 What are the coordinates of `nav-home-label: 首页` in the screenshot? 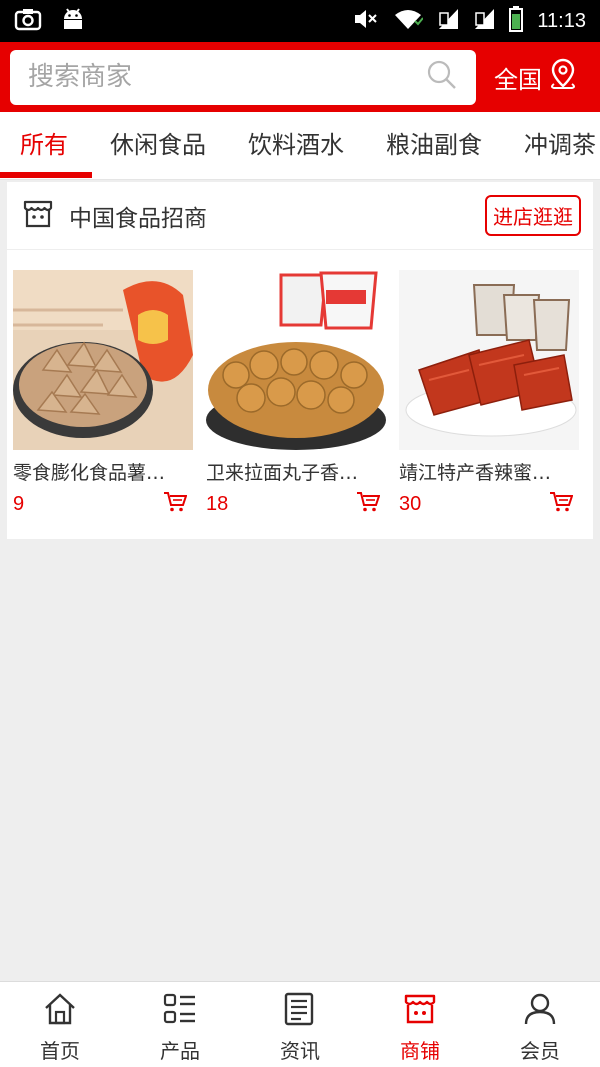 It's located at (60, 1051).